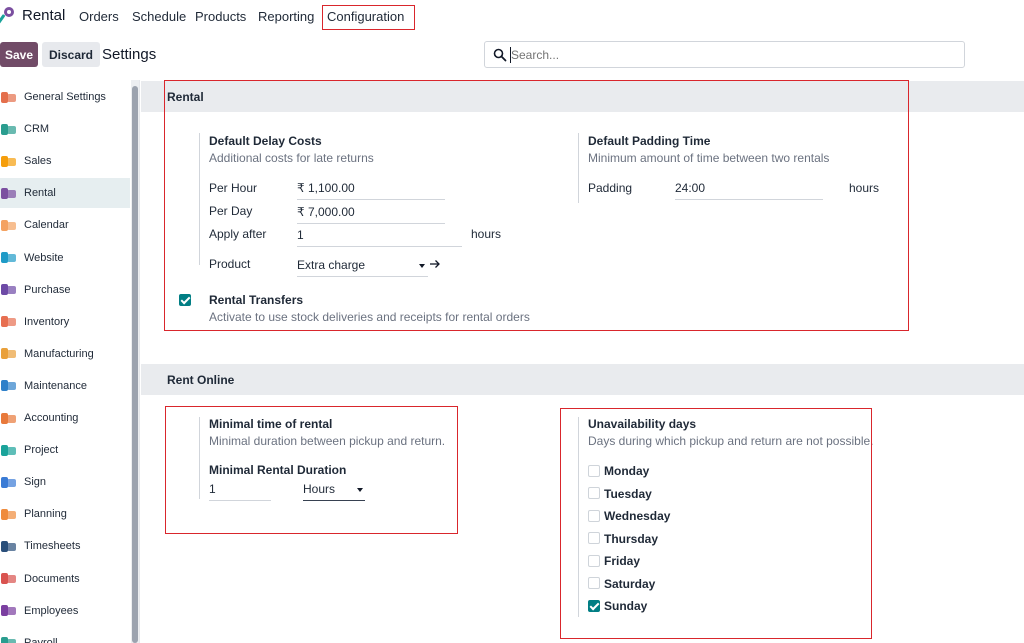 Image resolution: width=1024 pixels, height=643 pixels. What do you see at coordinates (8, 16) in the screenshot?
I see `rental-app-icon` at bounding box center [8, 16].